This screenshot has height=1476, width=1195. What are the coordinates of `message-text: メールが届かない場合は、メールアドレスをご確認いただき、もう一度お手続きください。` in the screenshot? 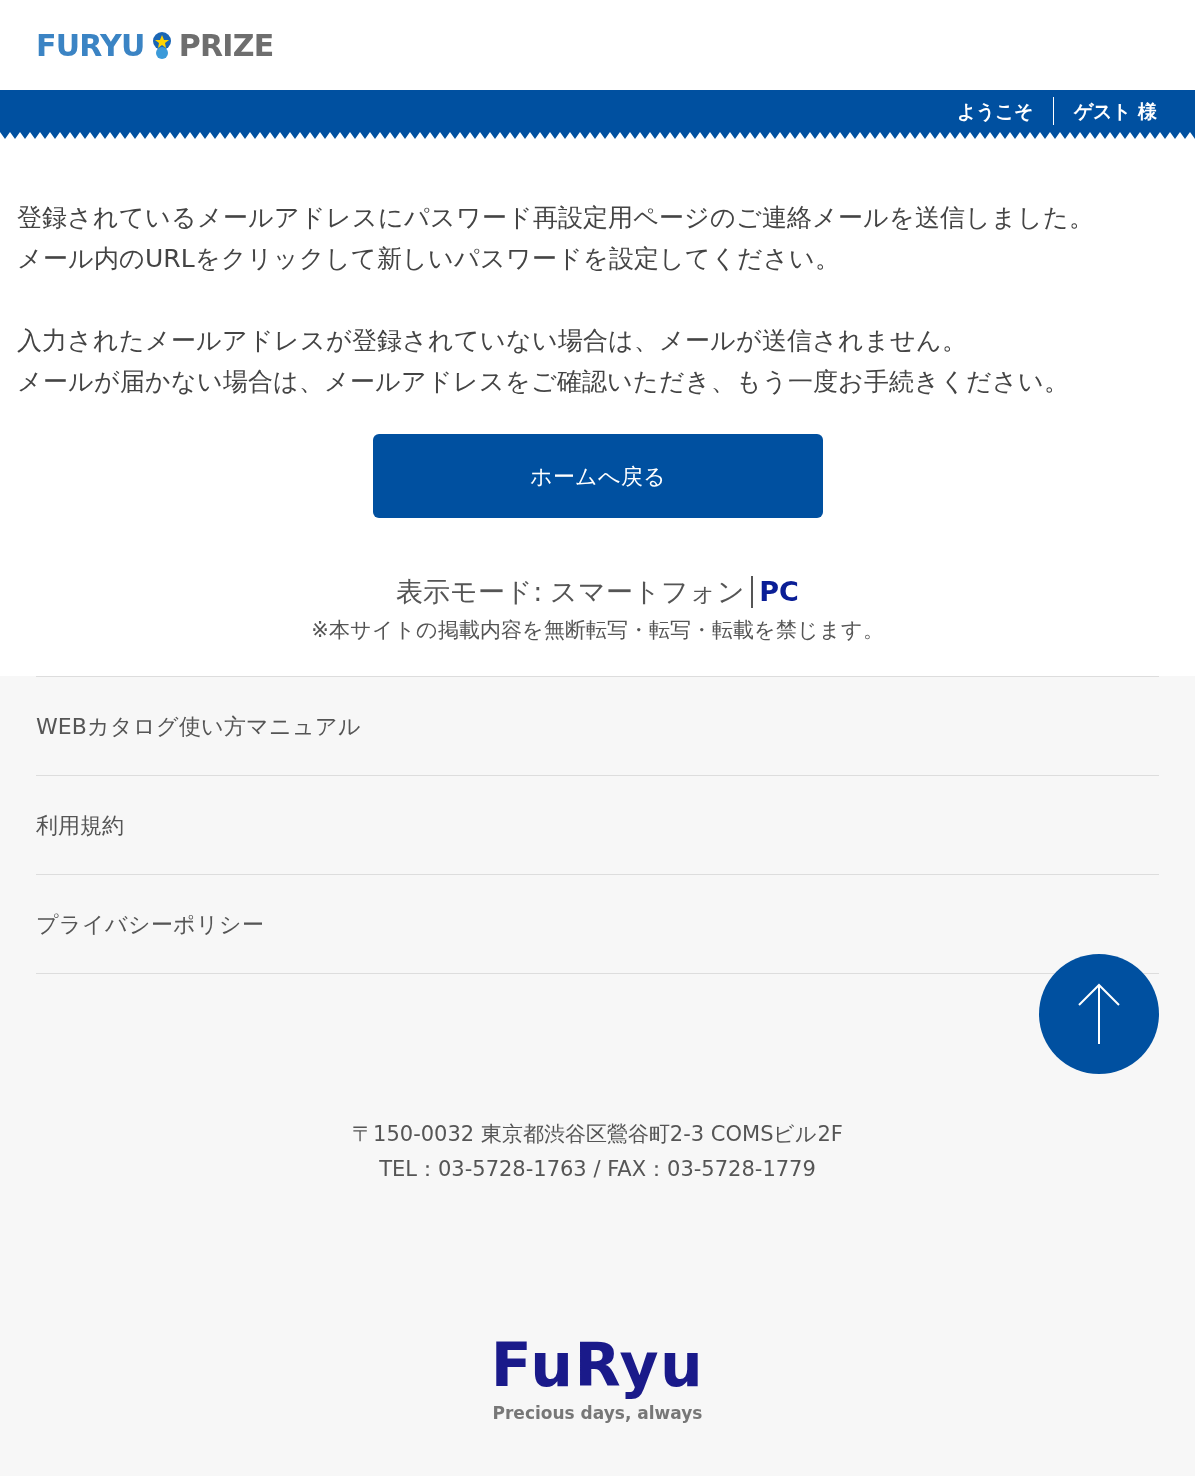 It's located at (543, 382).